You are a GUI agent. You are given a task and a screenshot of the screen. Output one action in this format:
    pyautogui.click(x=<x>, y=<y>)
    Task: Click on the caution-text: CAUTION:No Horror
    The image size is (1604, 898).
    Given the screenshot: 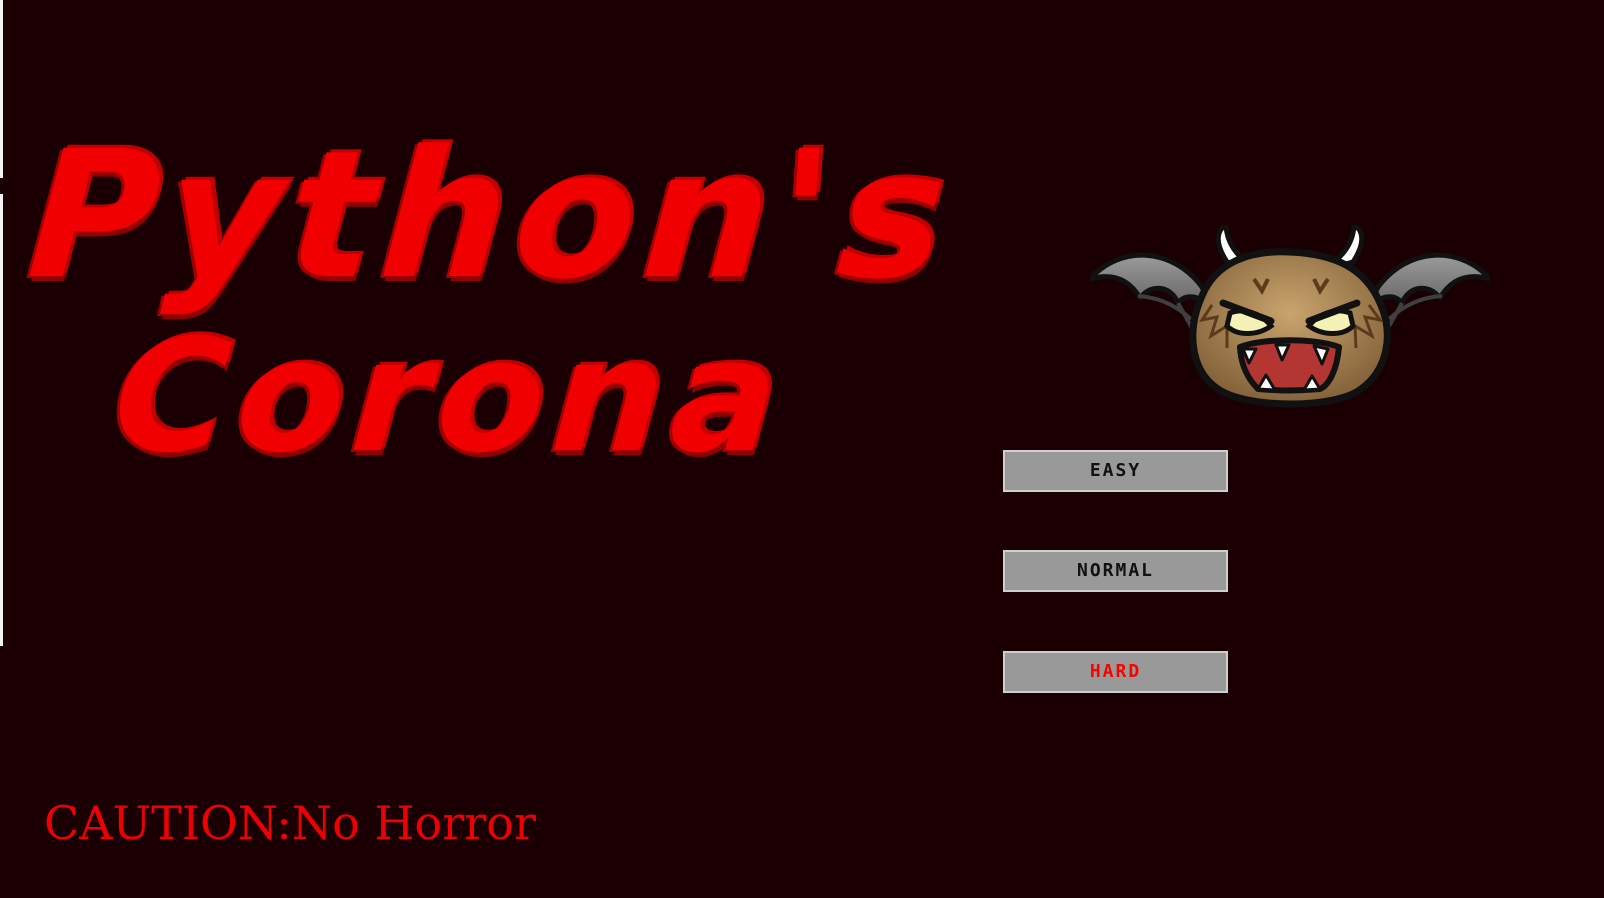 What is the action you would take?
    pyautogui.click(x=290, y=823)
    